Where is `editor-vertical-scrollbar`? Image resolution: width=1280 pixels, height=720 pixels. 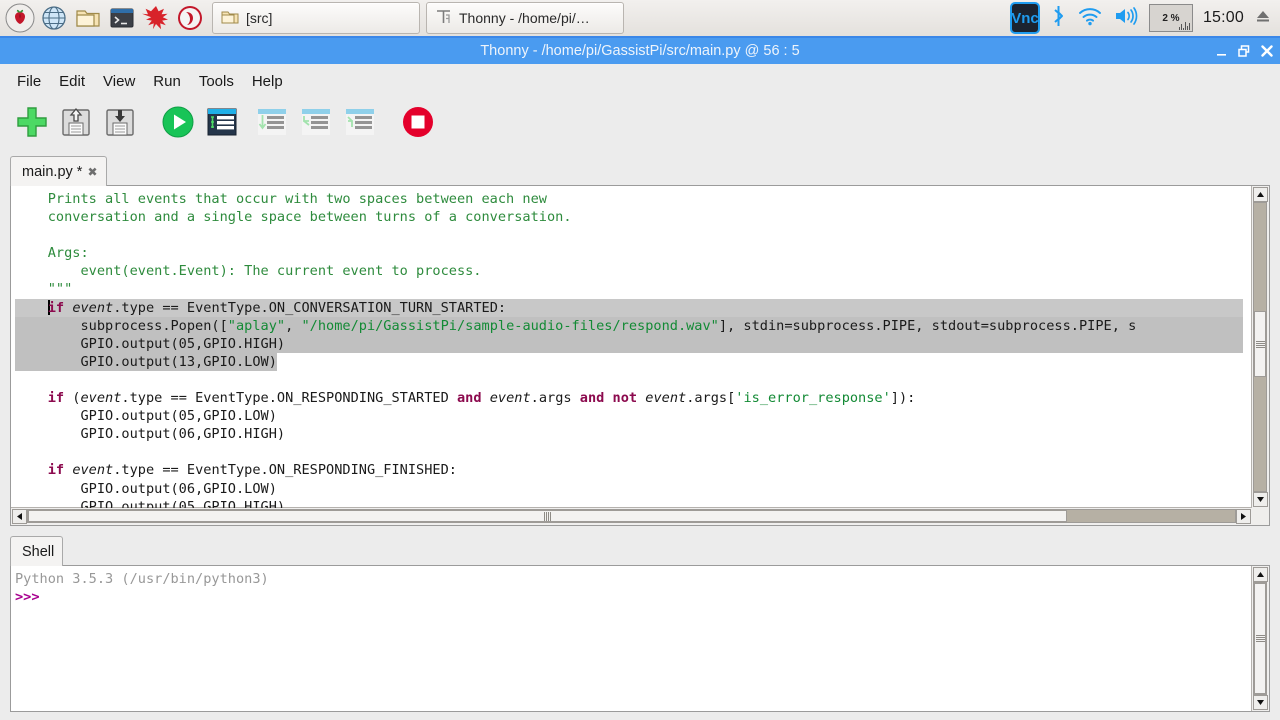 editor-vertical-scrollbar is located at coordinates (1260, 347).